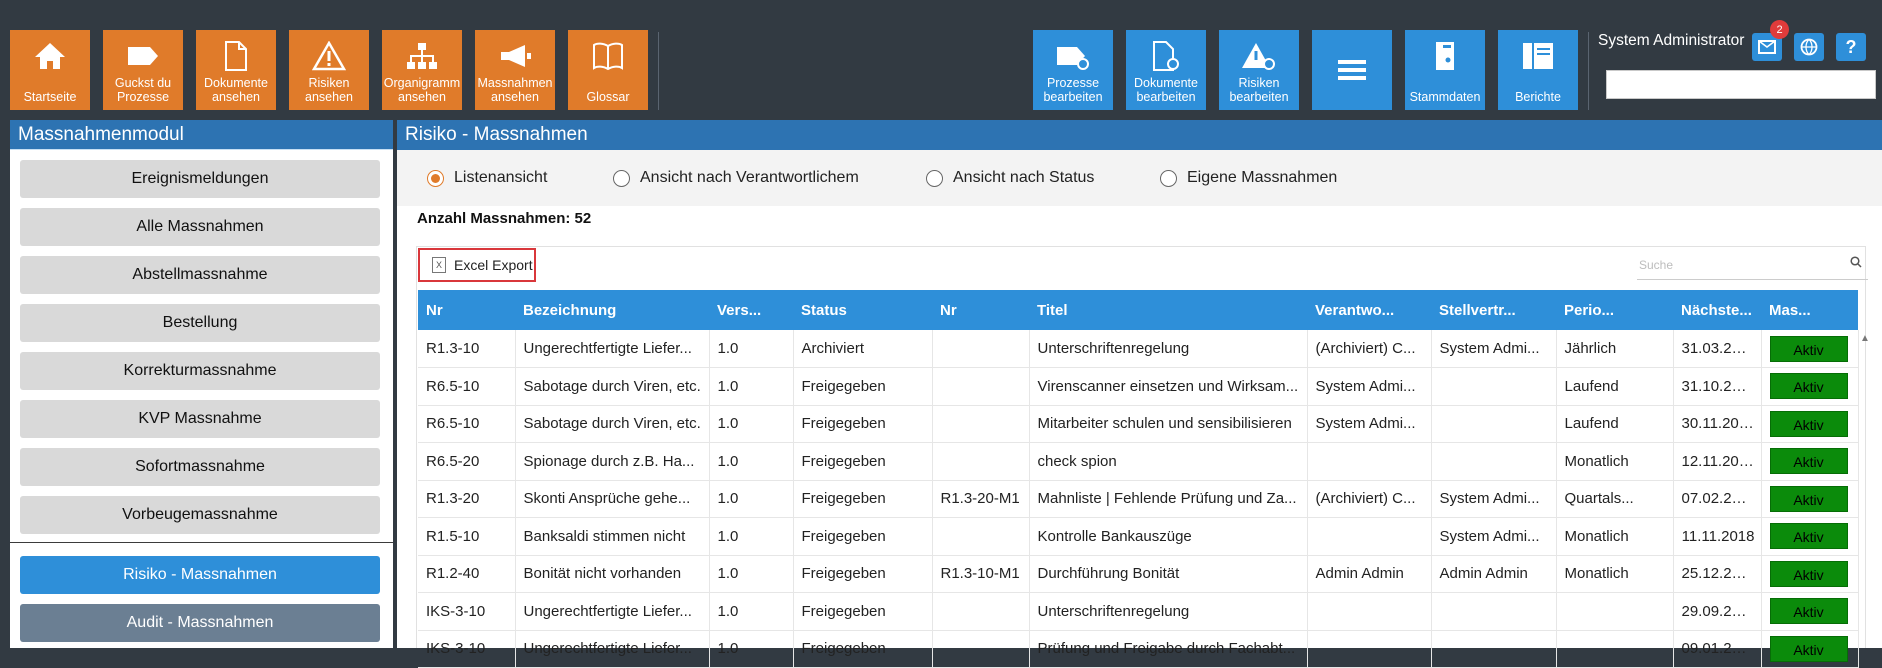 This screenshot has height=668, width=1882. I want to click on page-title: Risiko - Massnahmen, so click(1139, 135).